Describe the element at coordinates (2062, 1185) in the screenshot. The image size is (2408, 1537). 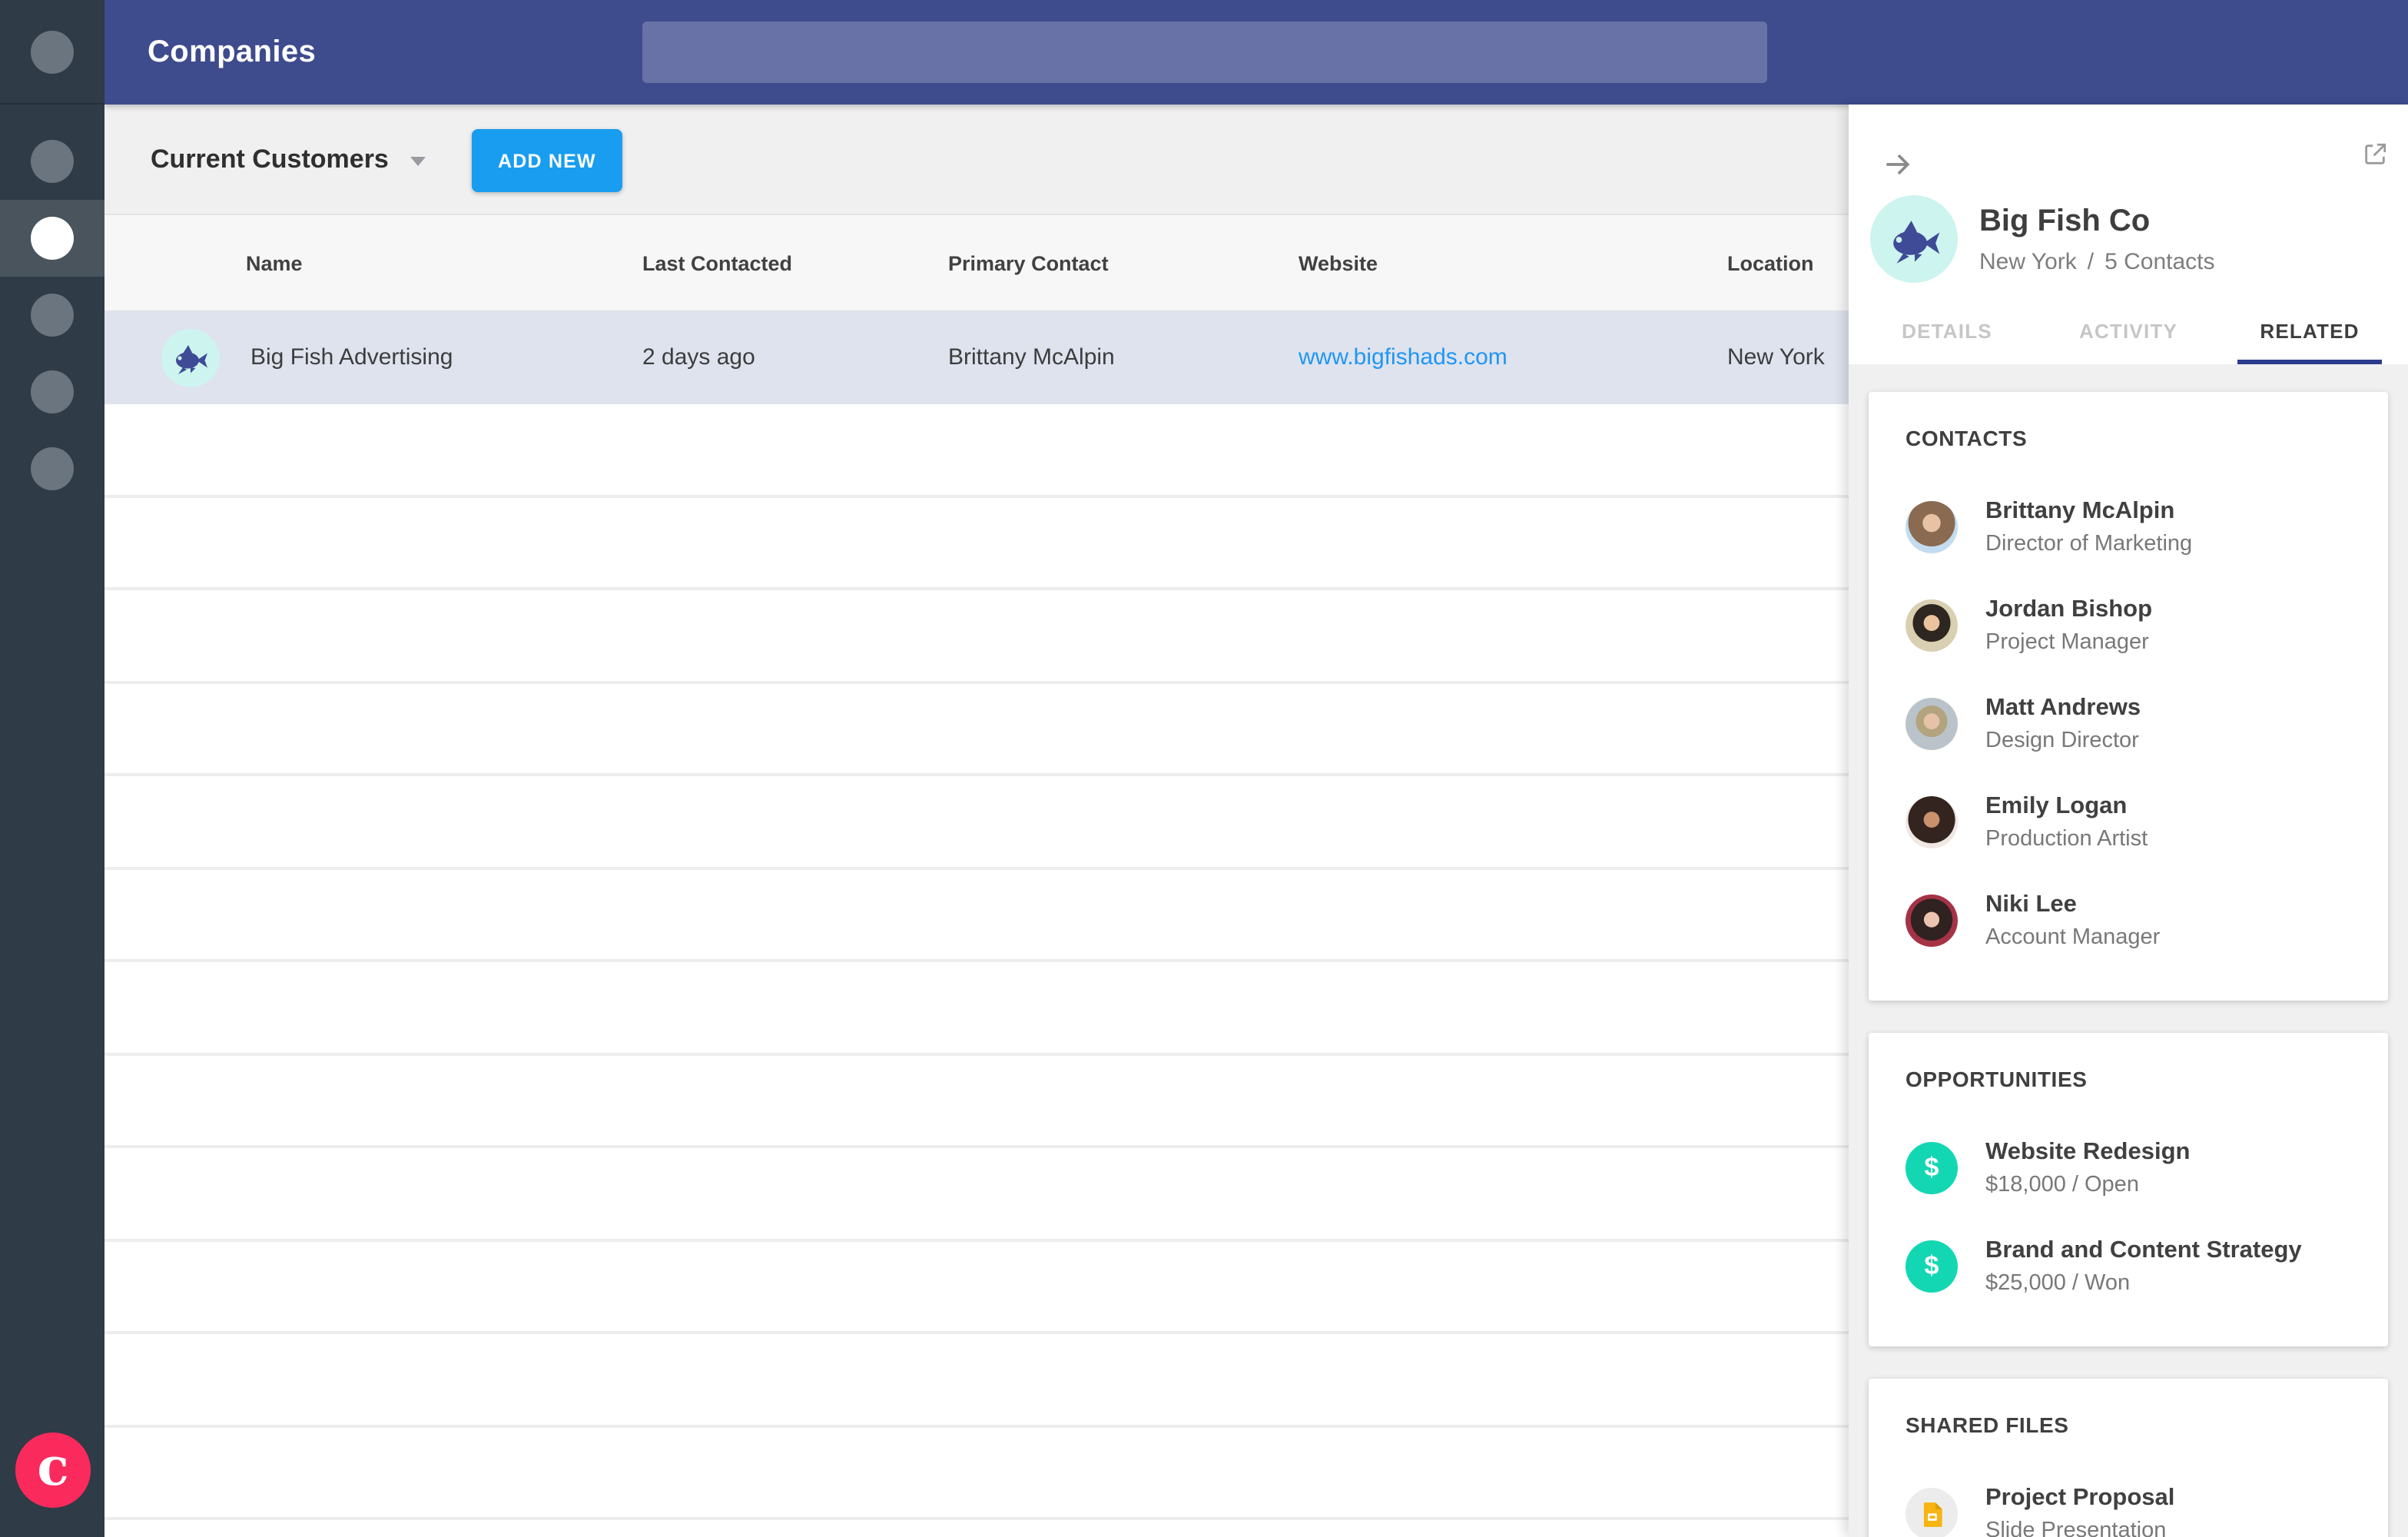
I see `opportunity-value-status: $18,000 / Open` at that location.